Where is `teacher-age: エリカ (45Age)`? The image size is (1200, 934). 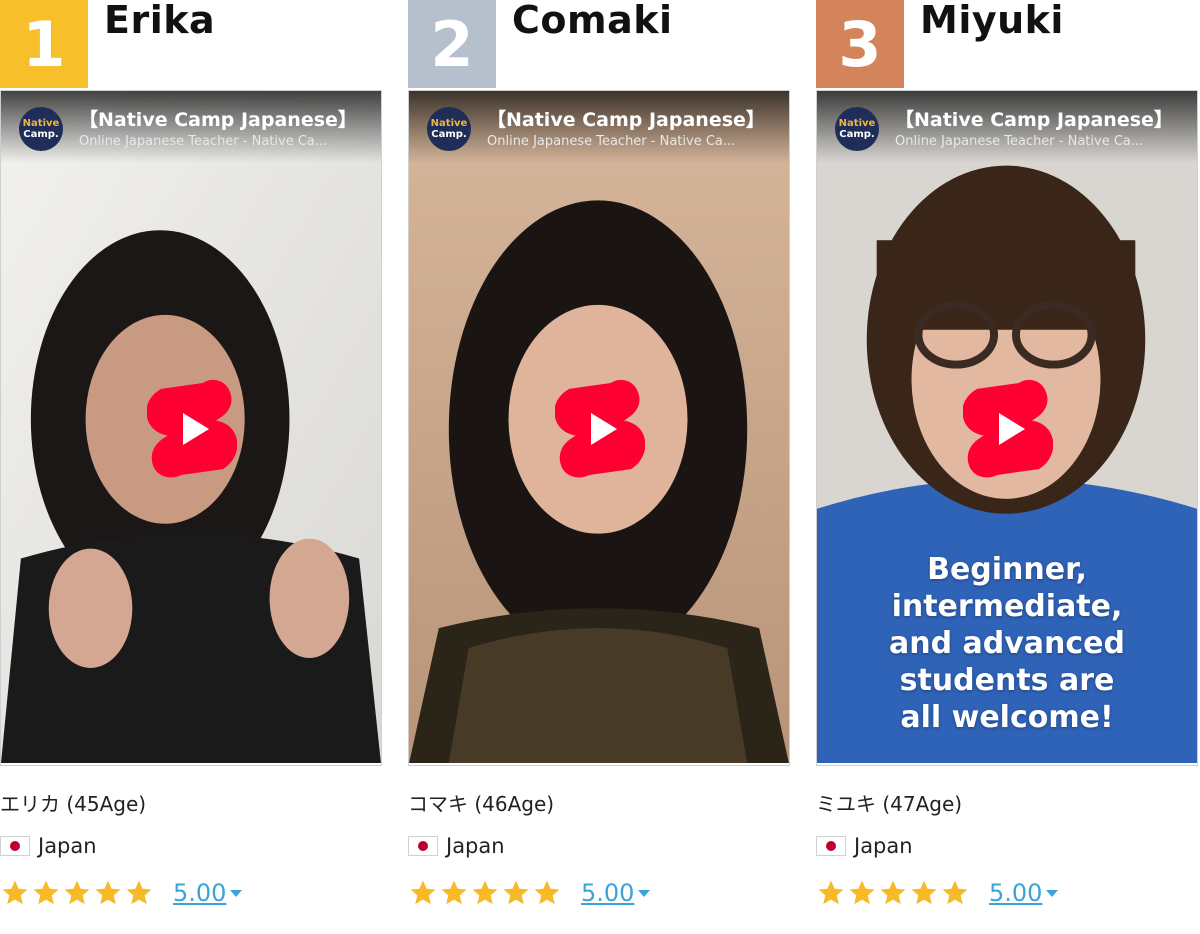 teacher-age: エリカ (45Age) is located at coordinates (73, 804).